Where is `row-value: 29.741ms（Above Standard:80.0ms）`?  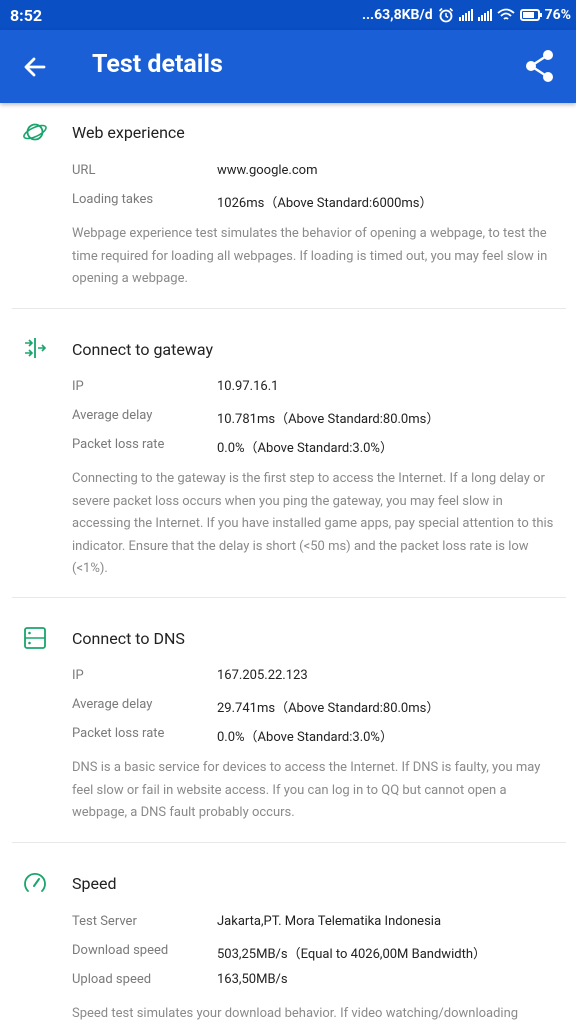 row-value: 29.741ms（Above Standard:80.0ms） is located at coordinates (328, 708).